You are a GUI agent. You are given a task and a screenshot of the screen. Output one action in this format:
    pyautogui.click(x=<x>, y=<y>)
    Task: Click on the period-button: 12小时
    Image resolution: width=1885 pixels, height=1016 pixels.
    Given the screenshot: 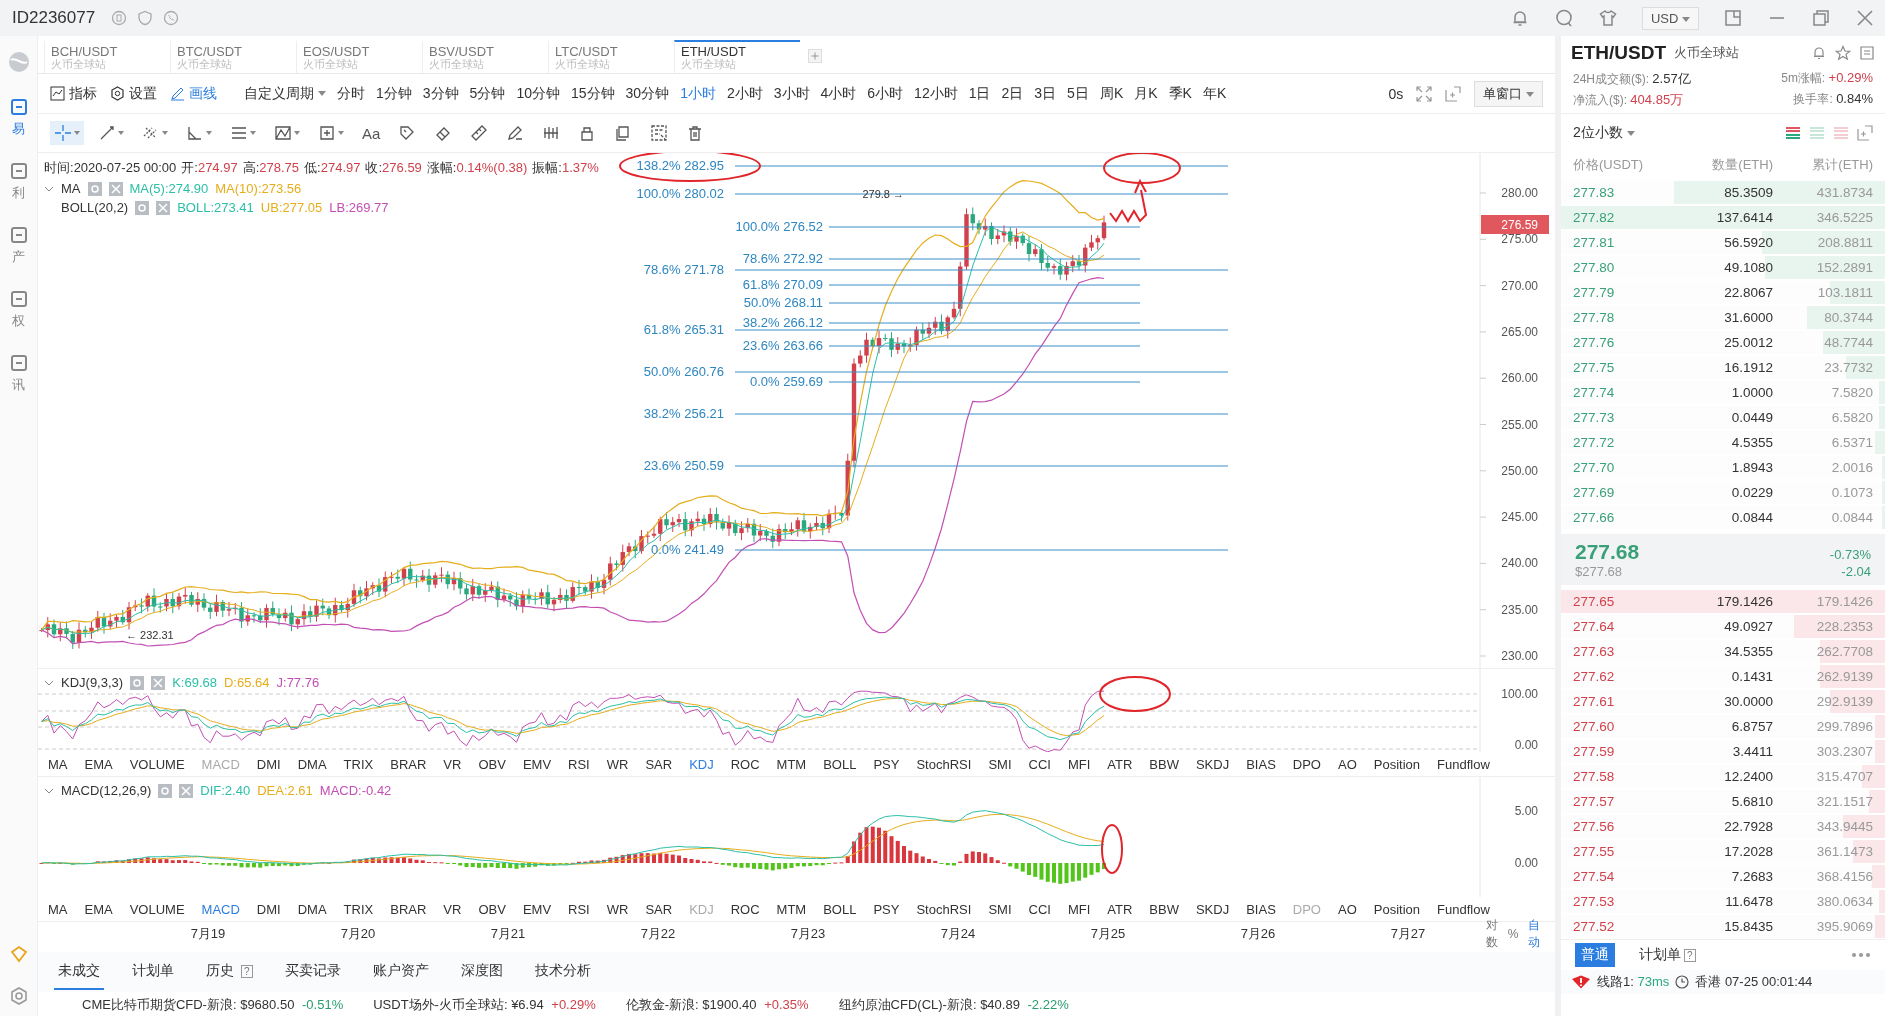 What is the action you would take?
    pyautogui.click(x=936, y=93)
    